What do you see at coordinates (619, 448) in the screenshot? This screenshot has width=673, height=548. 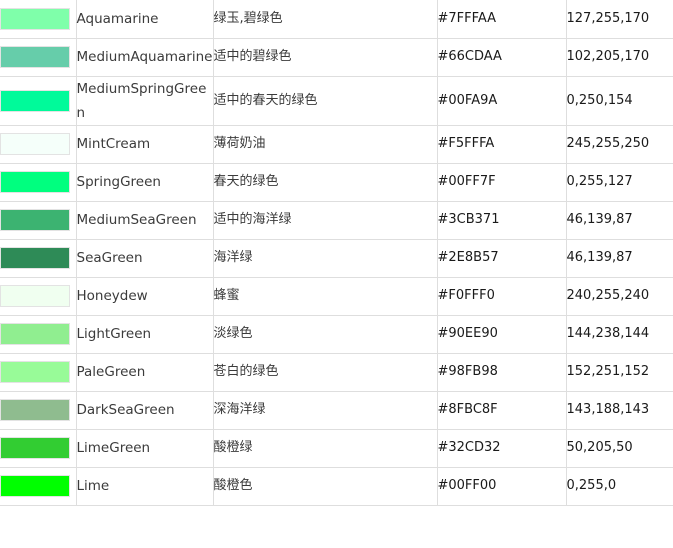 I see `color-rgb-cell: 50,205,50` at bounding box center [619, 448].